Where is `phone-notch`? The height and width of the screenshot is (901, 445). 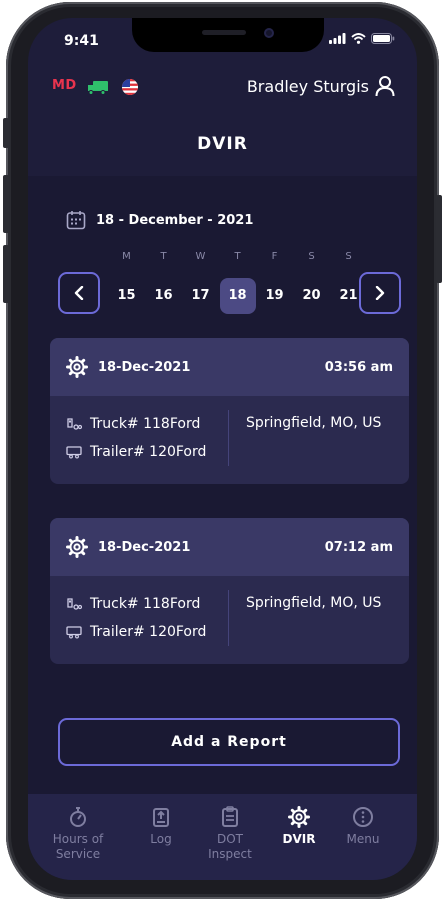 phone-notch is located at coordinates (228, 35).